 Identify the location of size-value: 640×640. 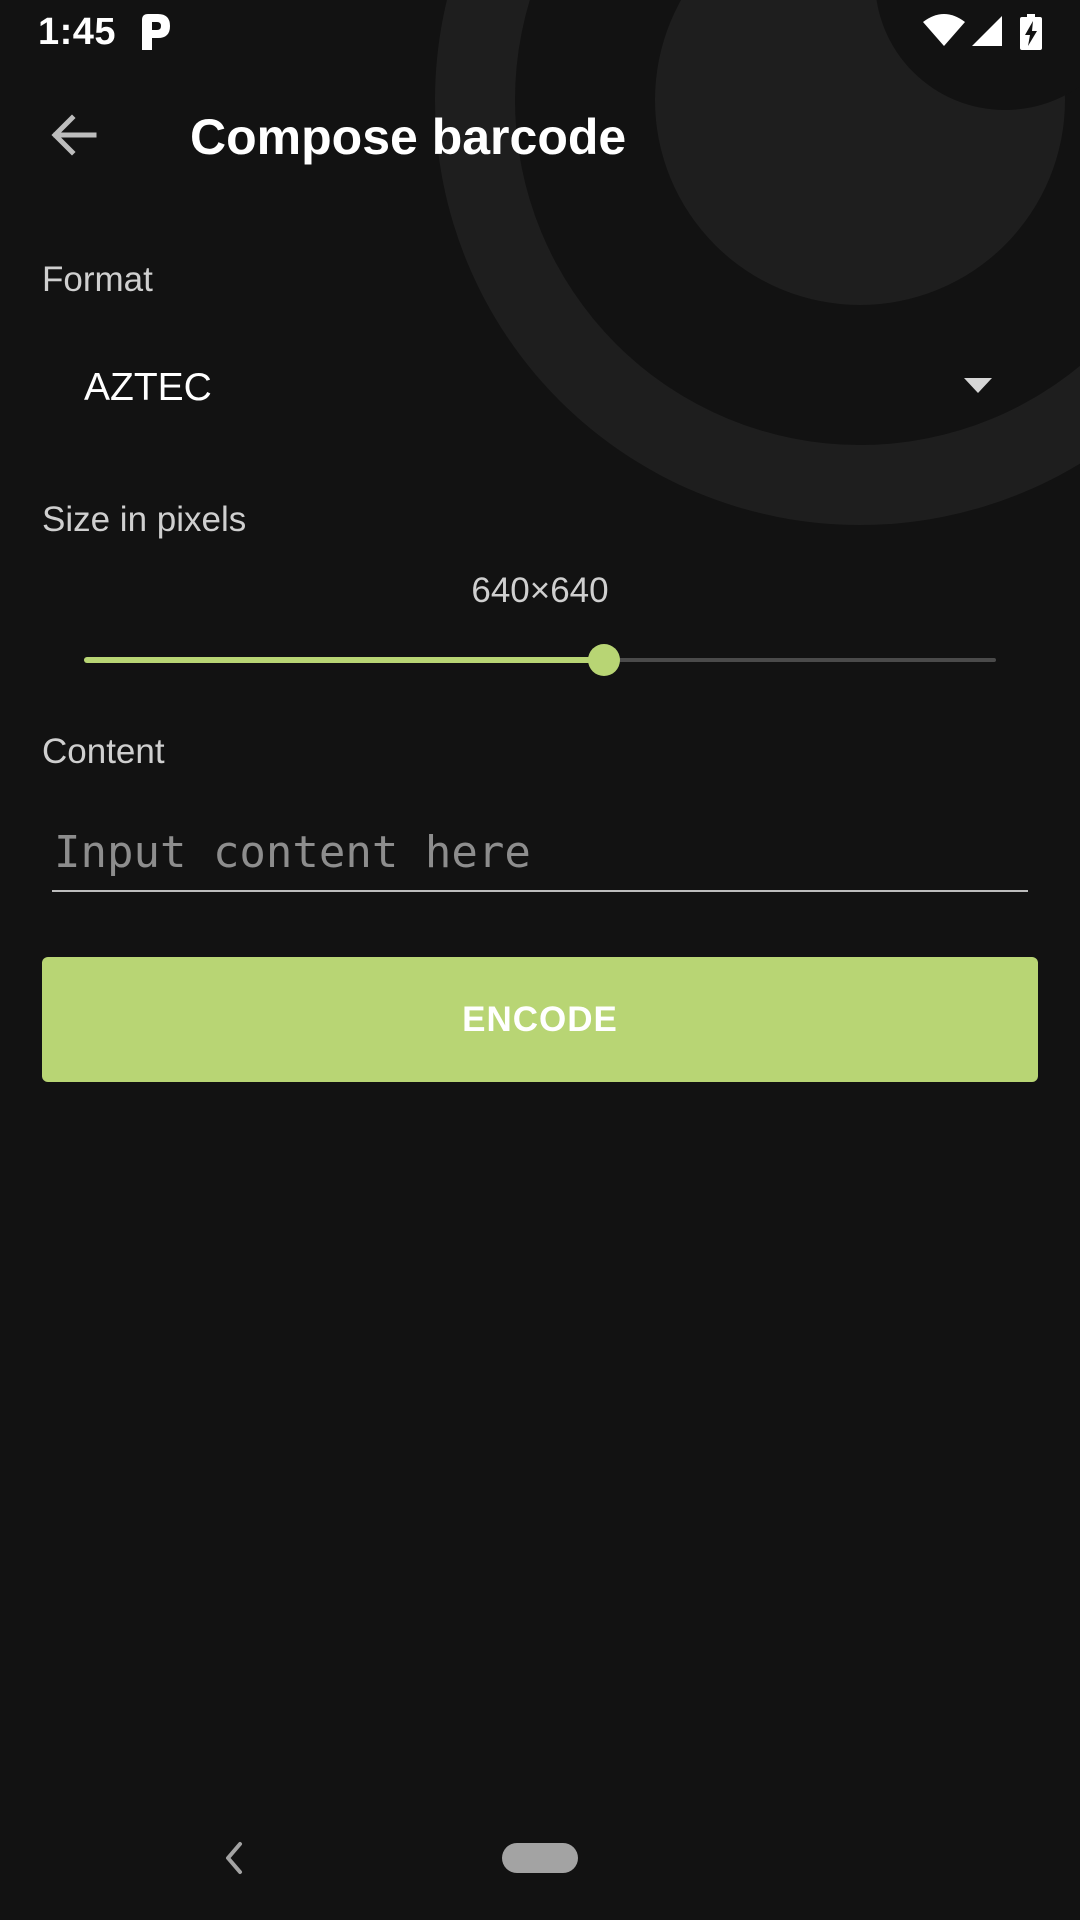
(540, 590).